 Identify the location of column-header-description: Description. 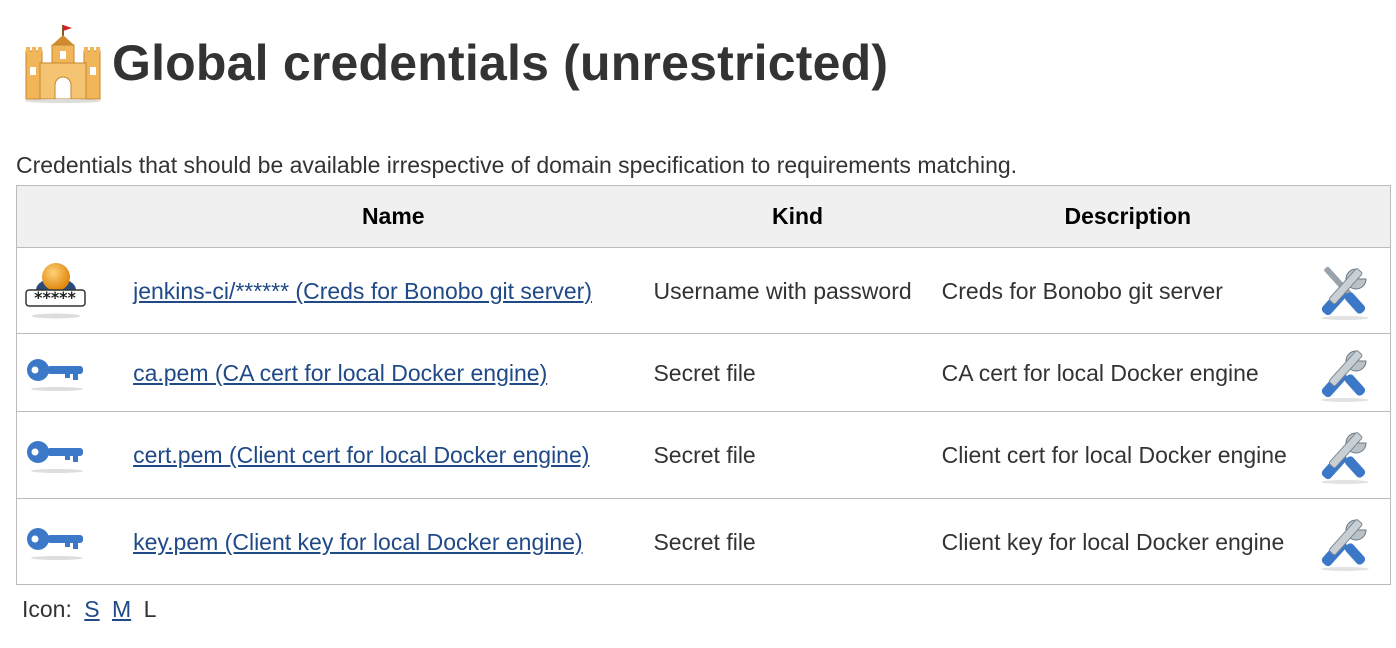
(1127, 216).